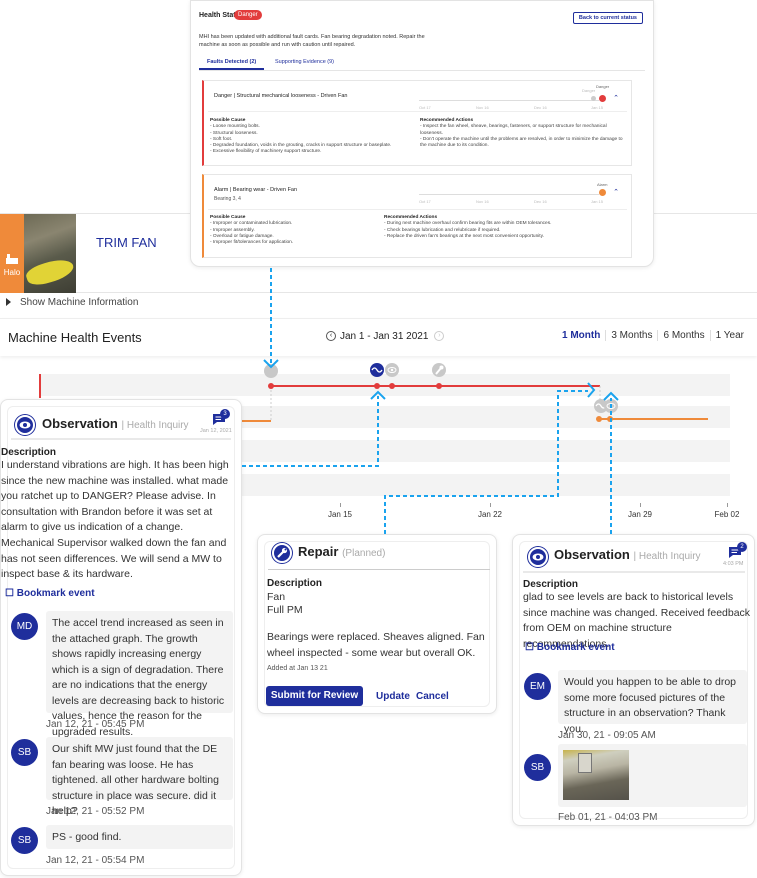 The width and height of the screenshot is (757, 878). Describe the element at coordinates (581, 335) in the screenshot. I see `range-1-month: 1 Month` at that location.